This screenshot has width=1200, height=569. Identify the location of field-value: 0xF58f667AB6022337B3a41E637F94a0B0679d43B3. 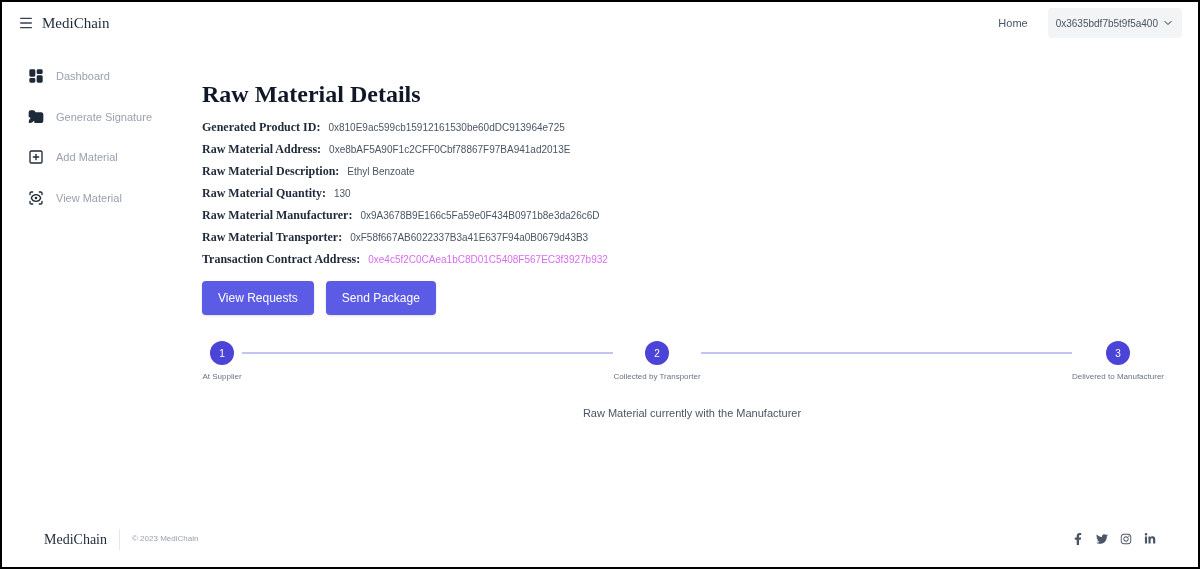
(469, 238).